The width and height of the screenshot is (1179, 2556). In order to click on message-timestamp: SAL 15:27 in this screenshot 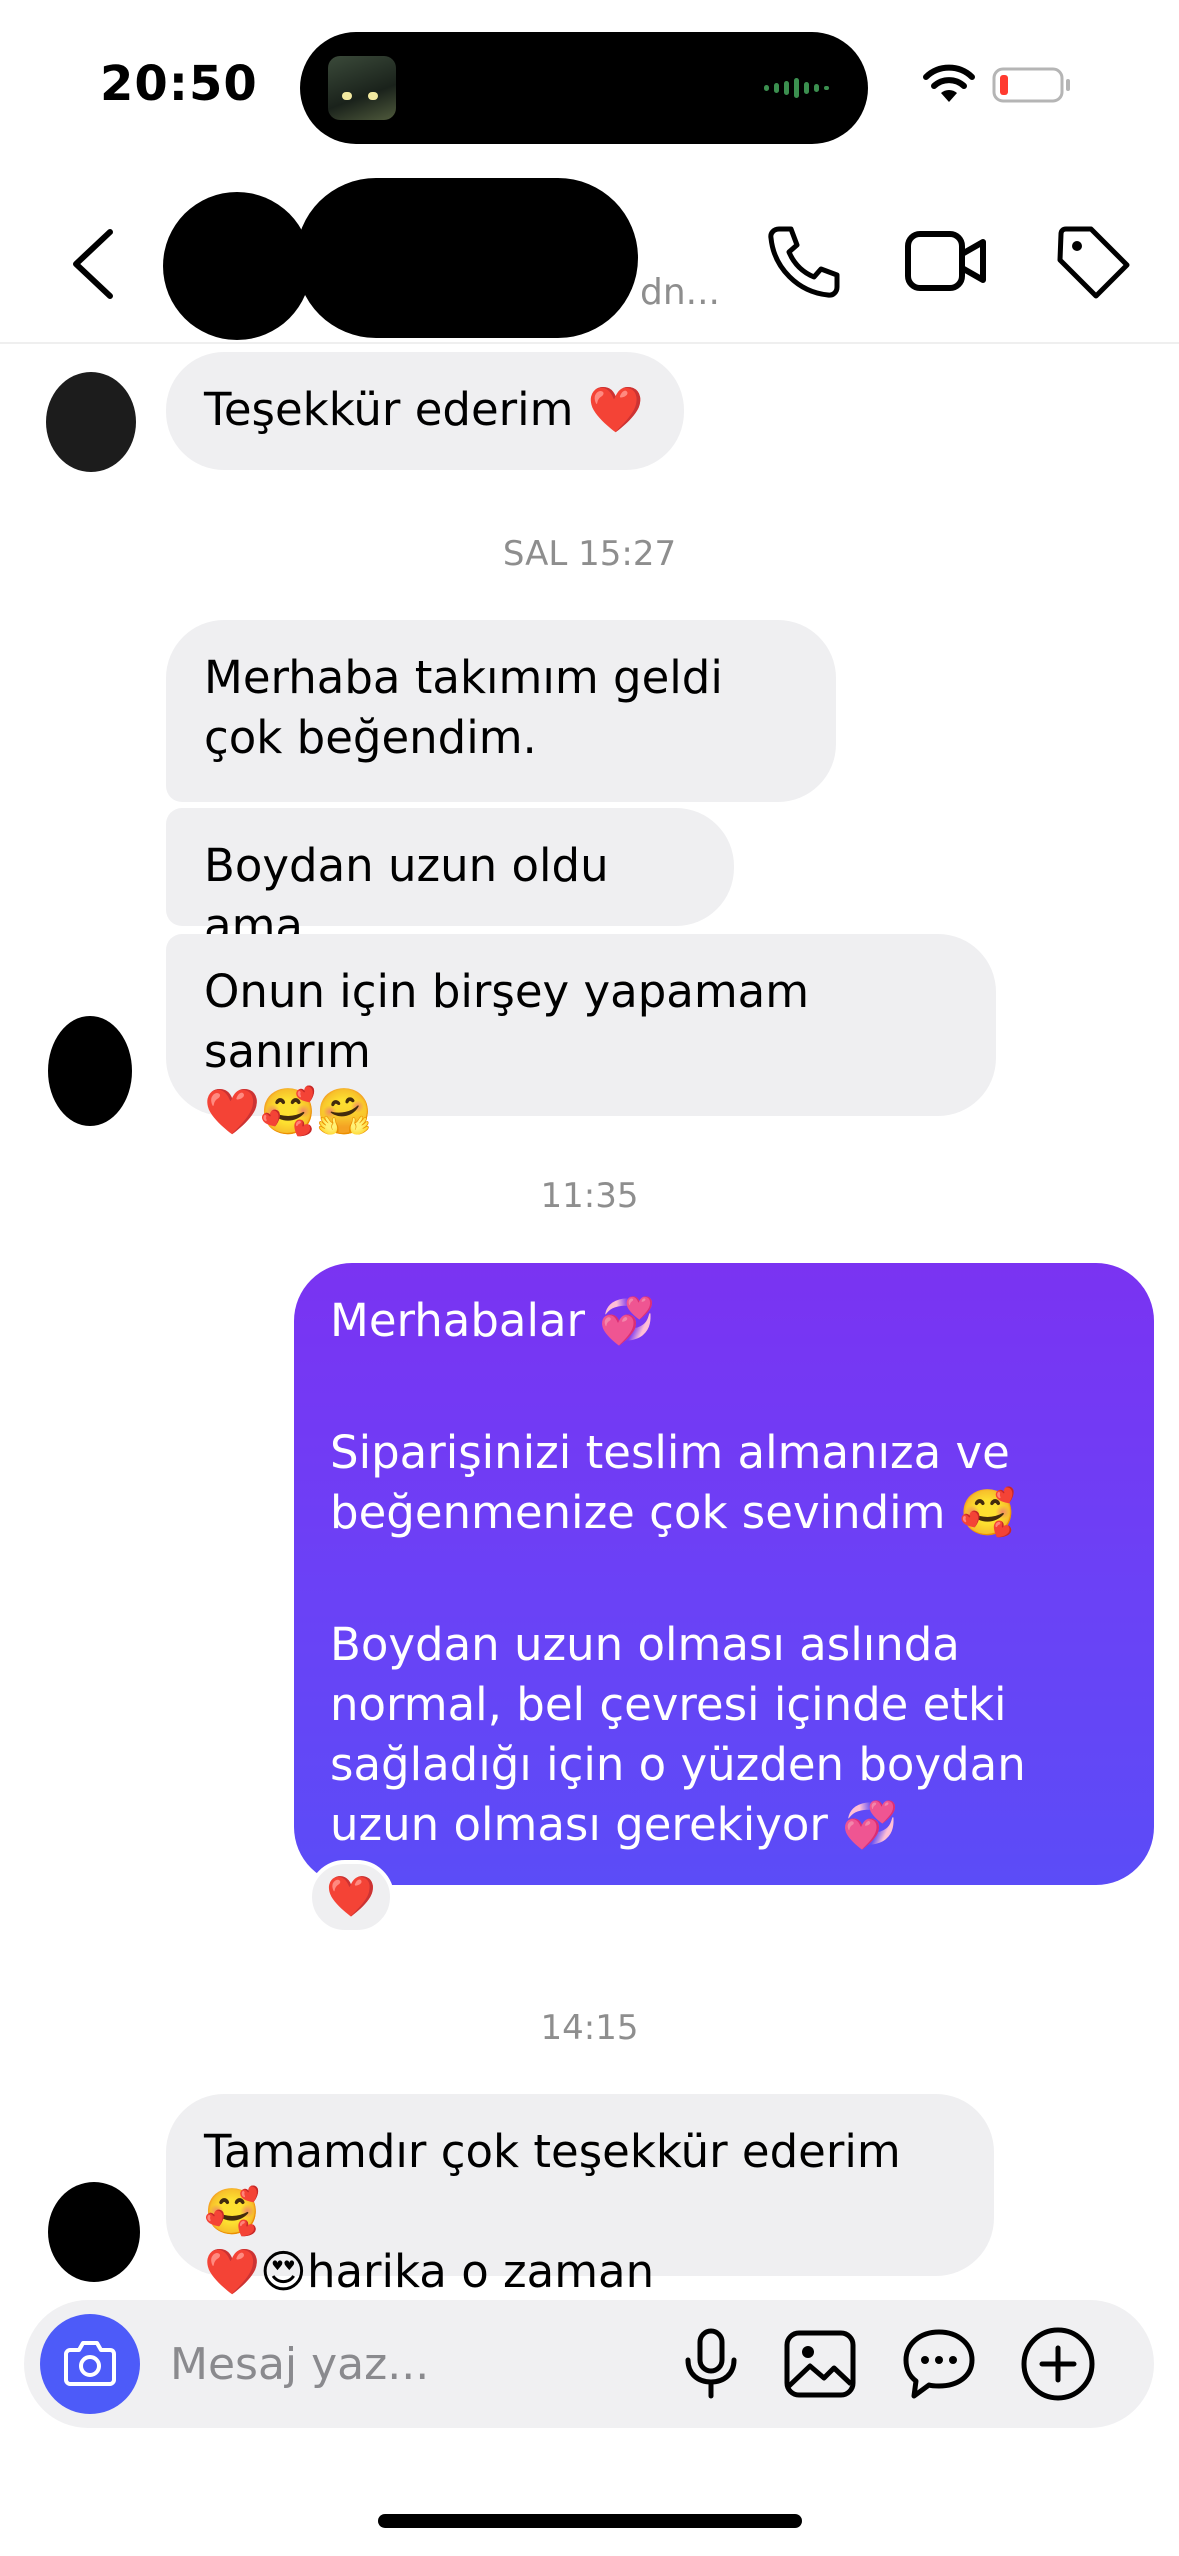, I will do `click(589, 554)`.